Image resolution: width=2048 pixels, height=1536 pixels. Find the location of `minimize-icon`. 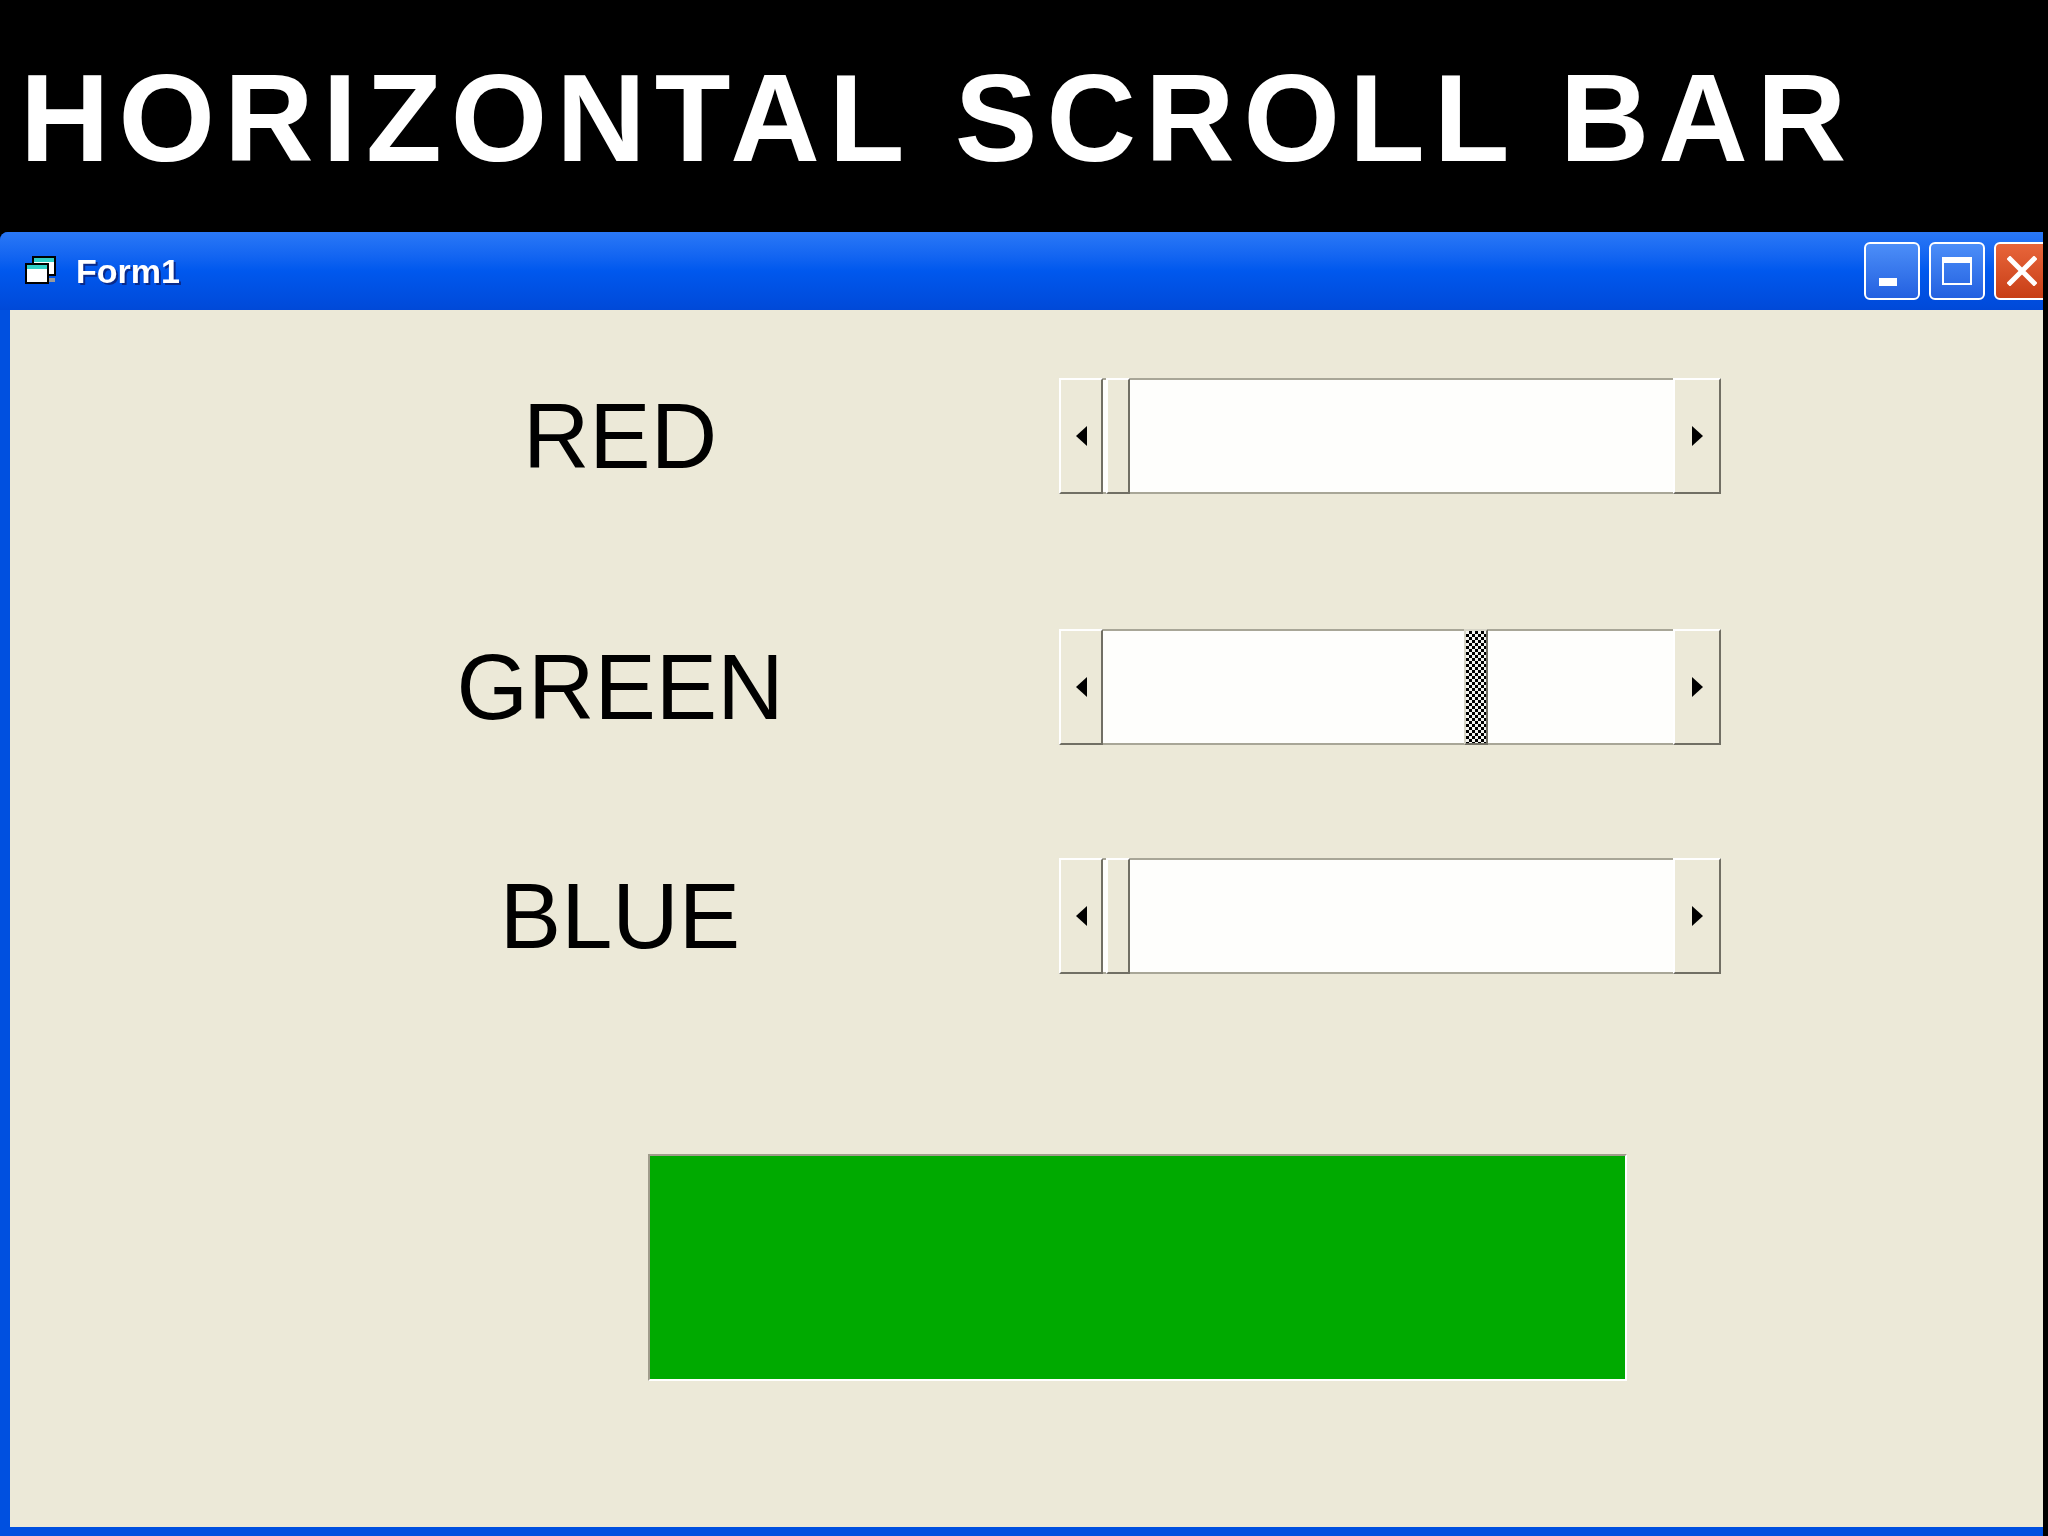

minimize-icon is located at coordinates (1888, 282).